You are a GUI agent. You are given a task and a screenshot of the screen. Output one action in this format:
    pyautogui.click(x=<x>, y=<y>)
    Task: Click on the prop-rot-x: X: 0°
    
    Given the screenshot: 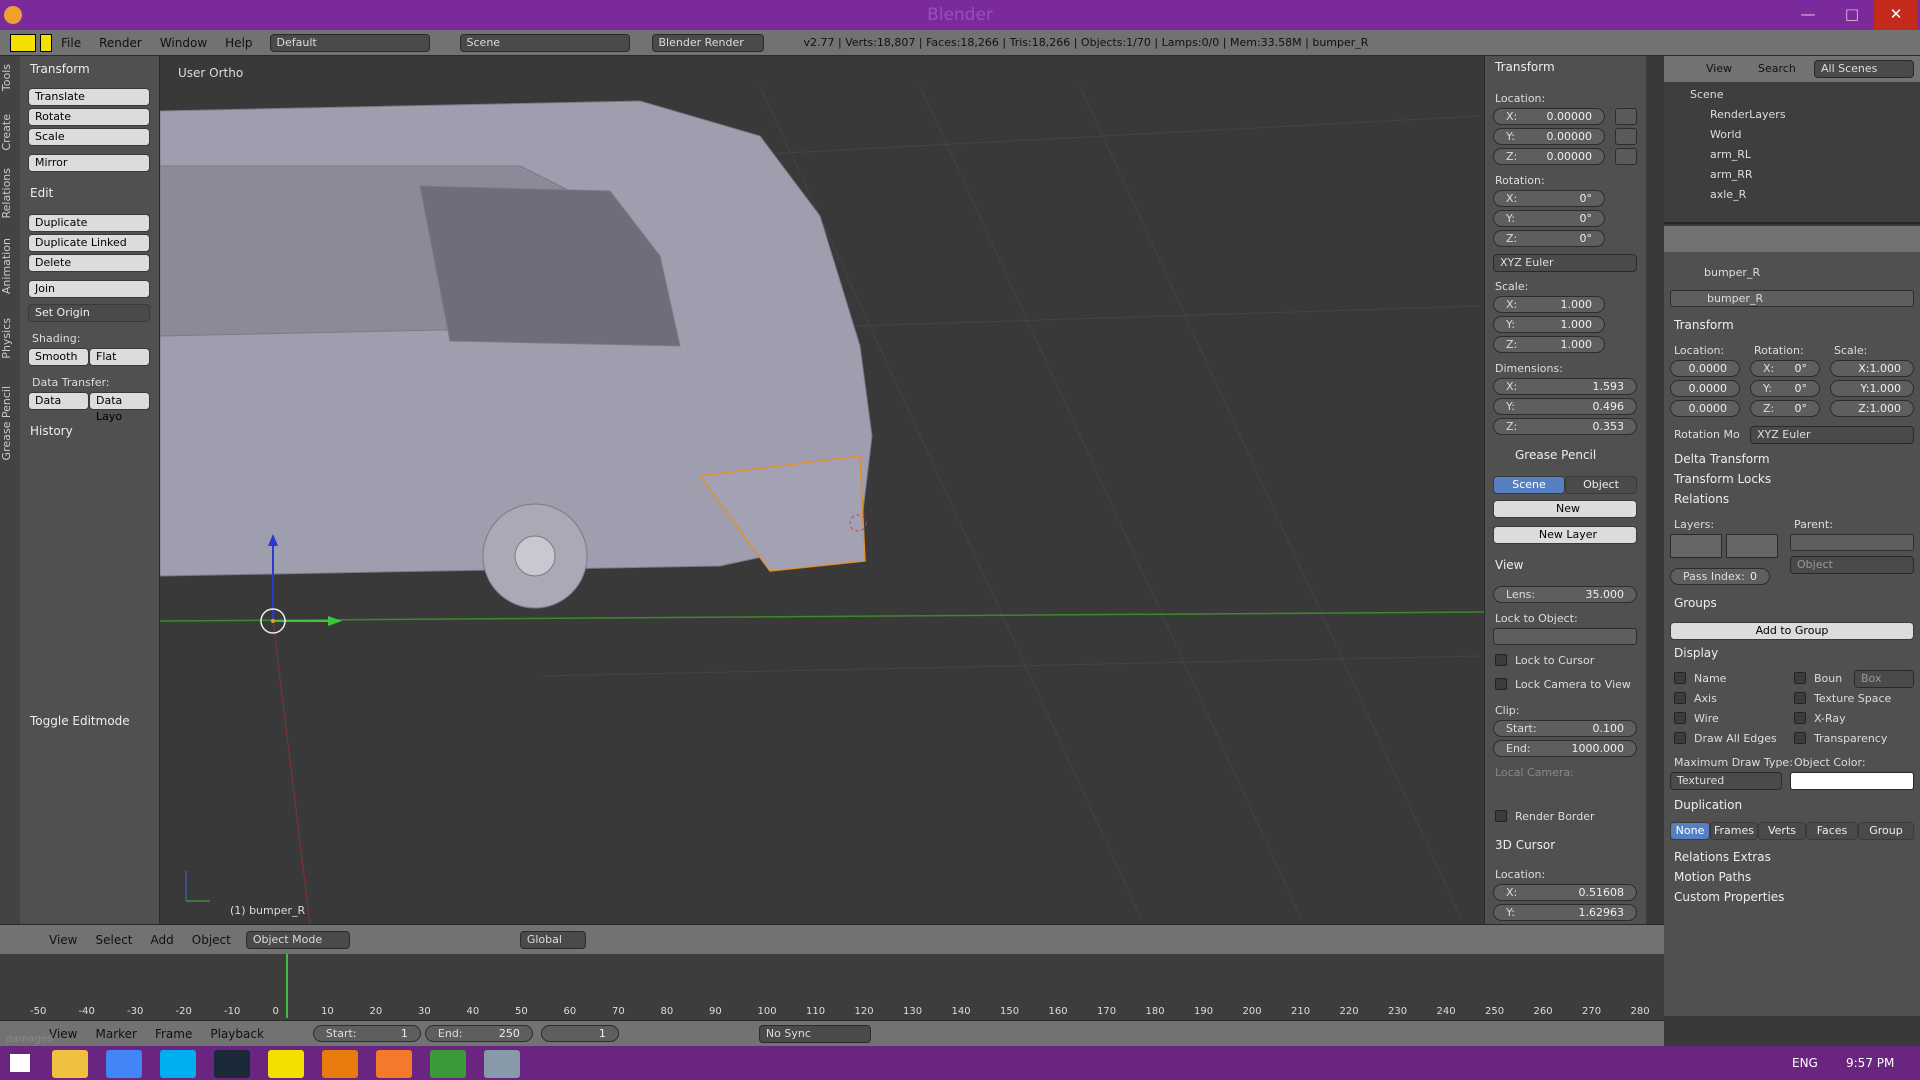 What is the action you would take?
    pyautogui.click(x=1785, y=368)
    